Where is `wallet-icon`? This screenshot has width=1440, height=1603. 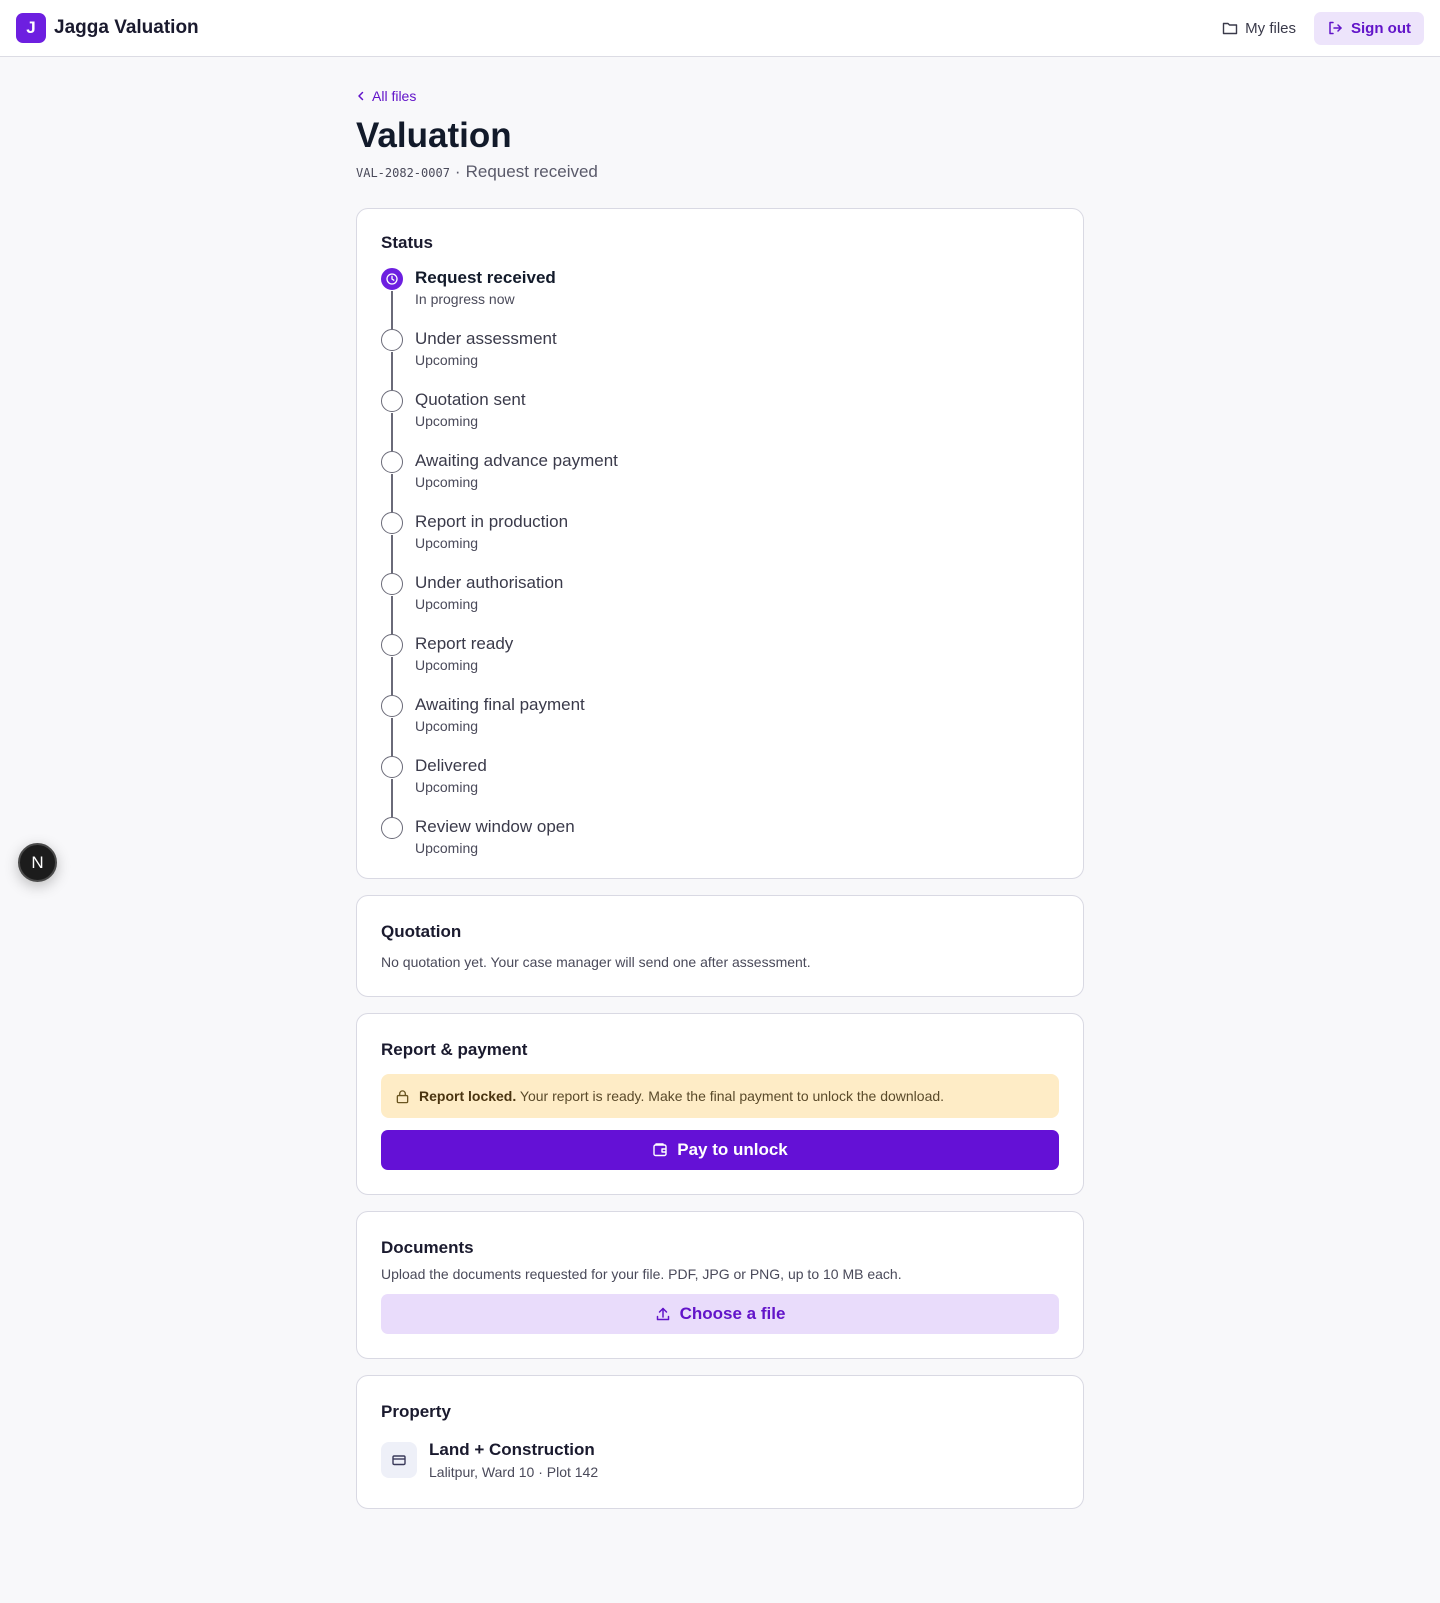
wallet-icon is located at coordinates (660, 1150).